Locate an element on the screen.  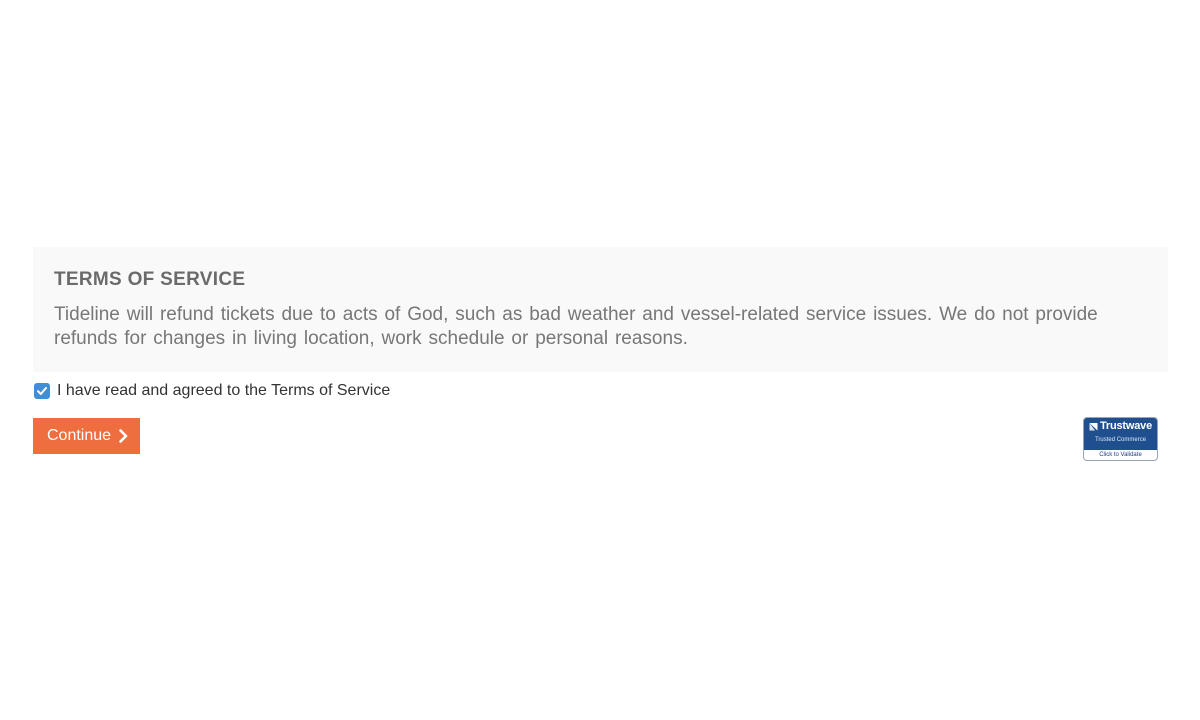
terms-title: TERMS OF SERVICE is located at coordinates (150, 279).